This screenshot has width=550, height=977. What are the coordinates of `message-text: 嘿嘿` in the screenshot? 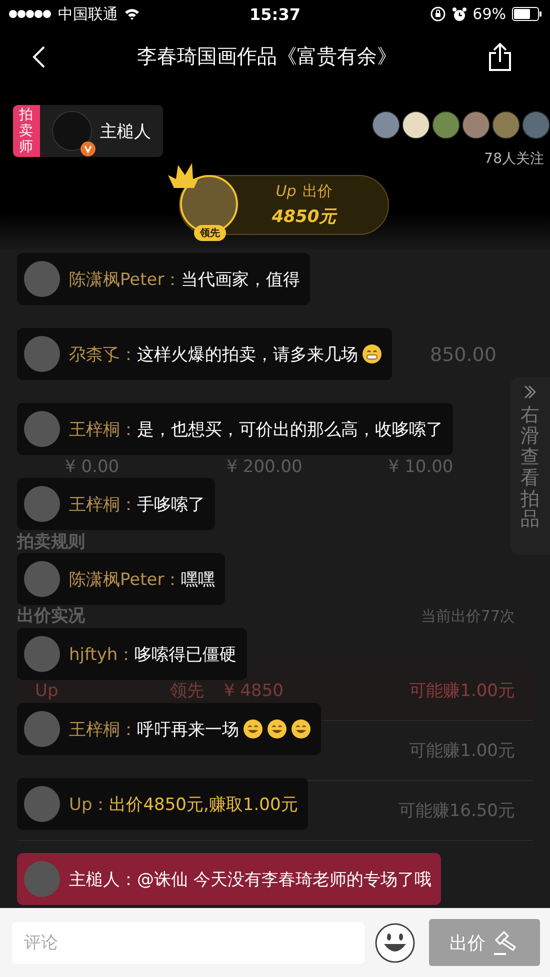 It's located at (198, 579).